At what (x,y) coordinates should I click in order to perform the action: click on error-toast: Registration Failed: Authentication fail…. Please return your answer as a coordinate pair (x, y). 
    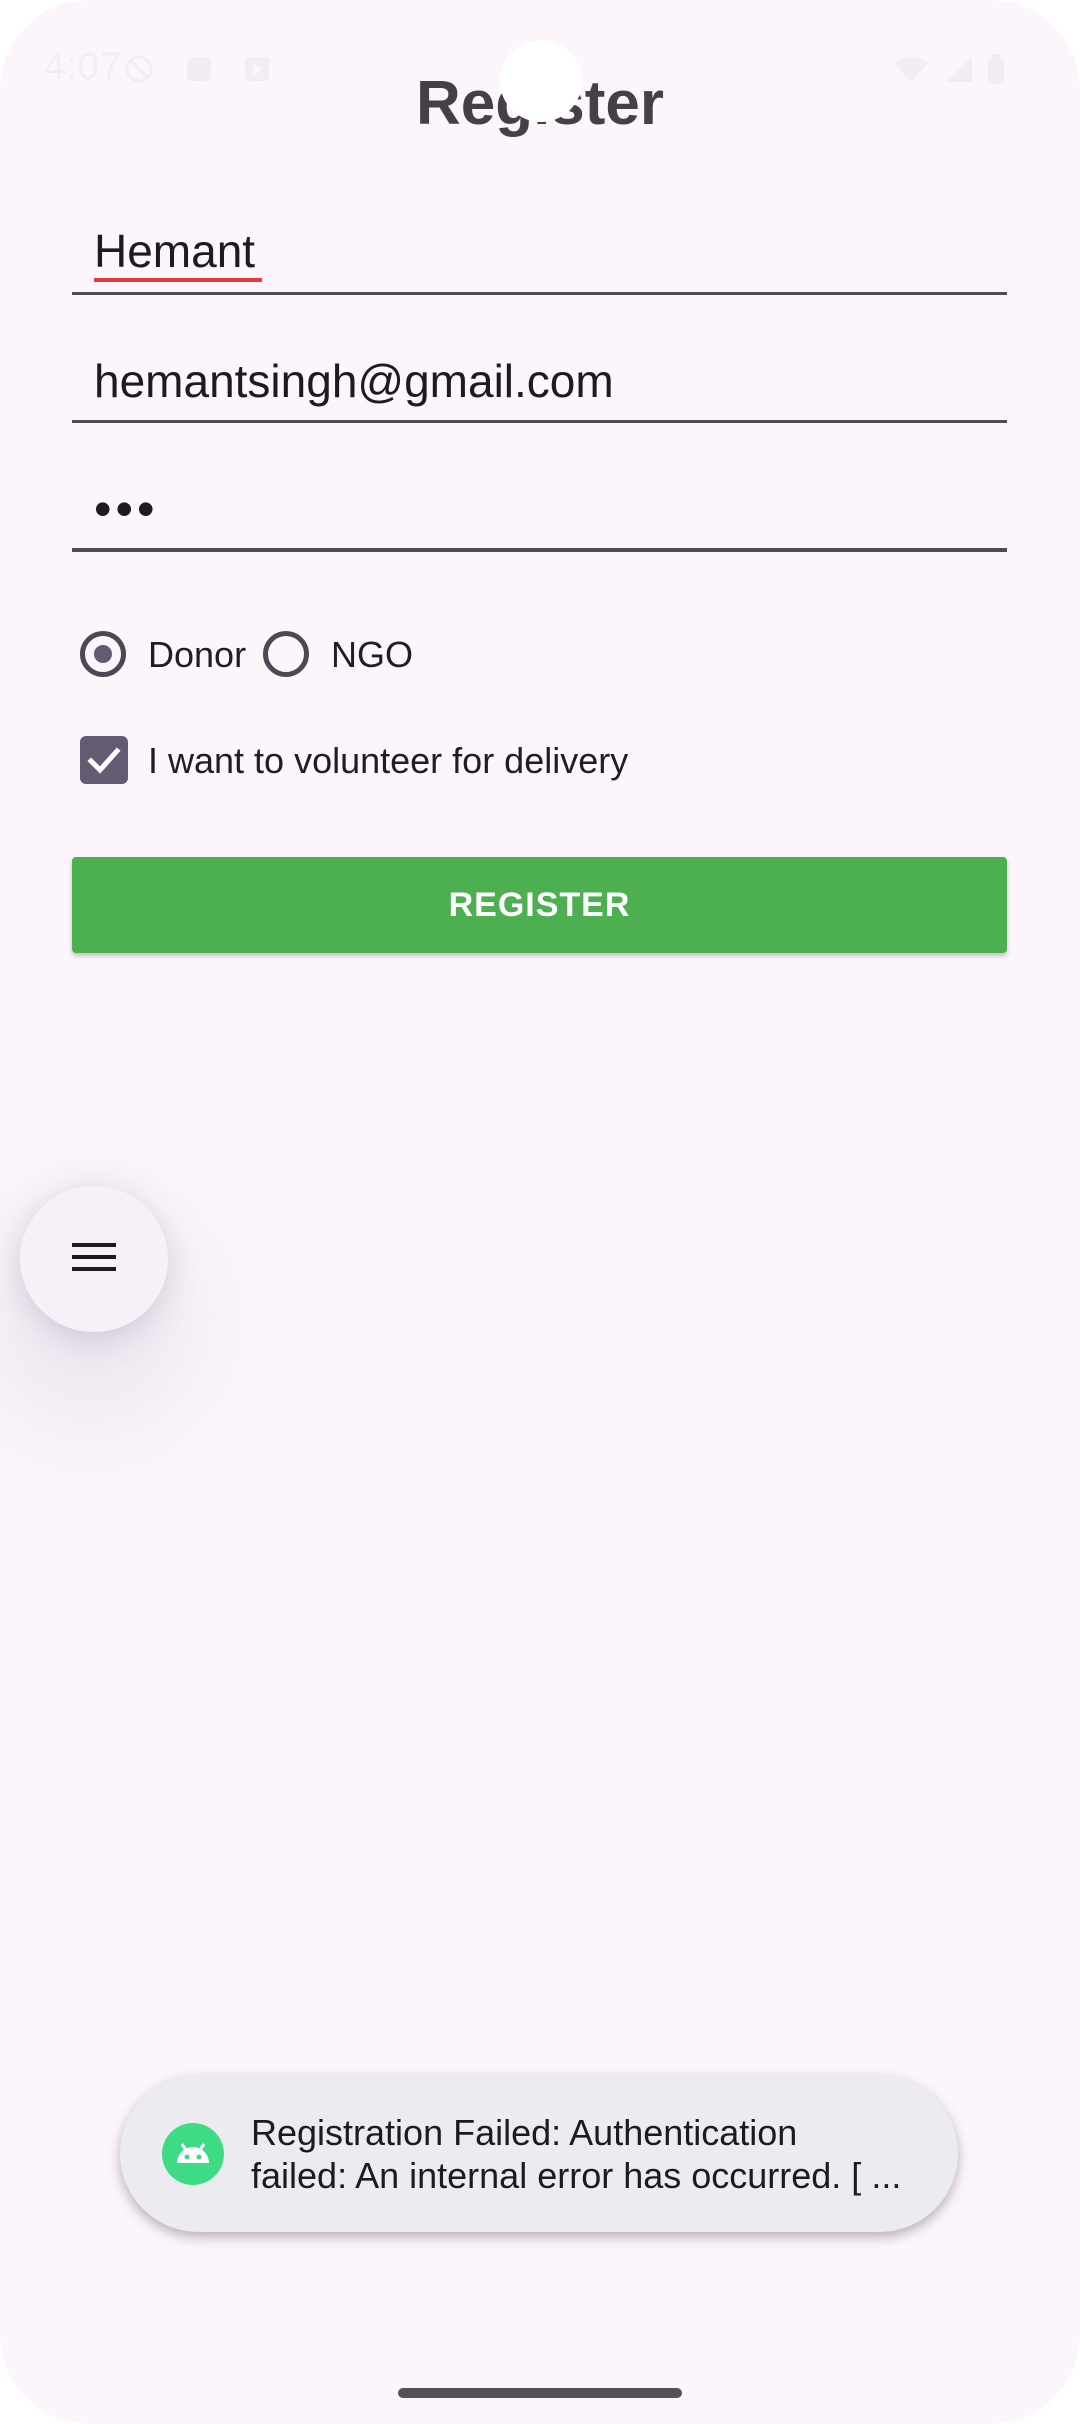
    Looking at the image, I should click on (539, 2153).